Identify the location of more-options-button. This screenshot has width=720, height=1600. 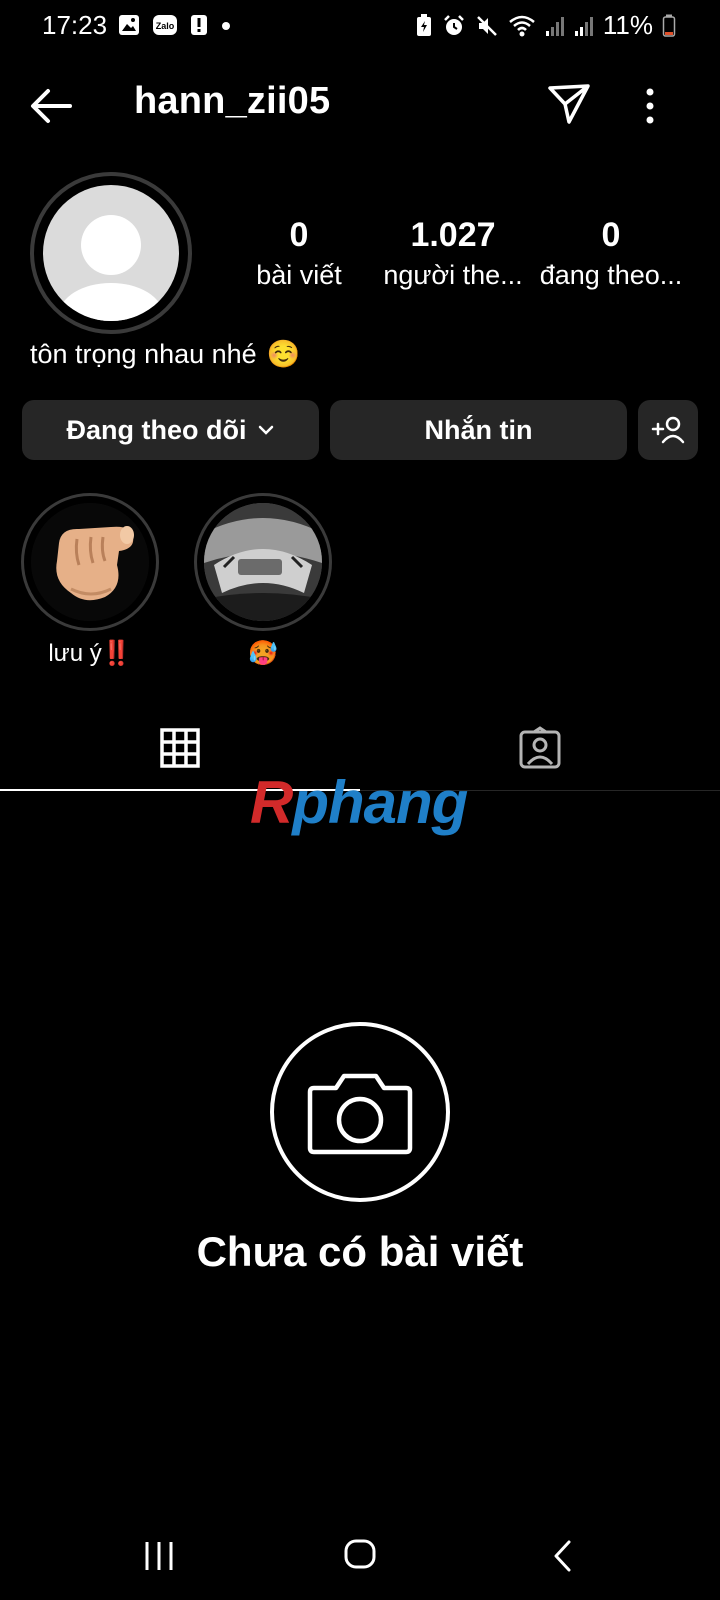
(650, 106).